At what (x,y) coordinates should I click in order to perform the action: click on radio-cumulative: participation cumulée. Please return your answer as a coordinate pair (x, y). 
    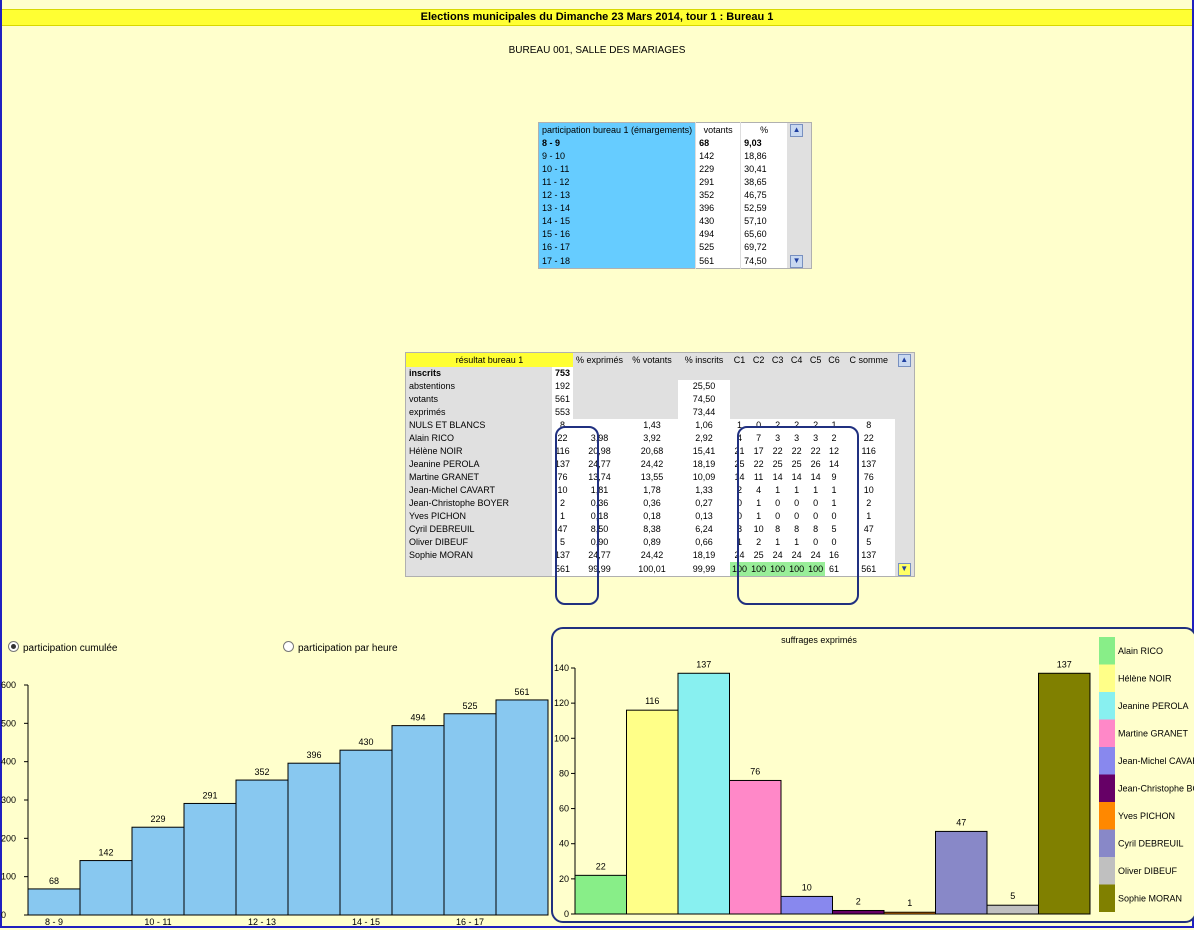
    Looking at the image, I should click on (63, 647).